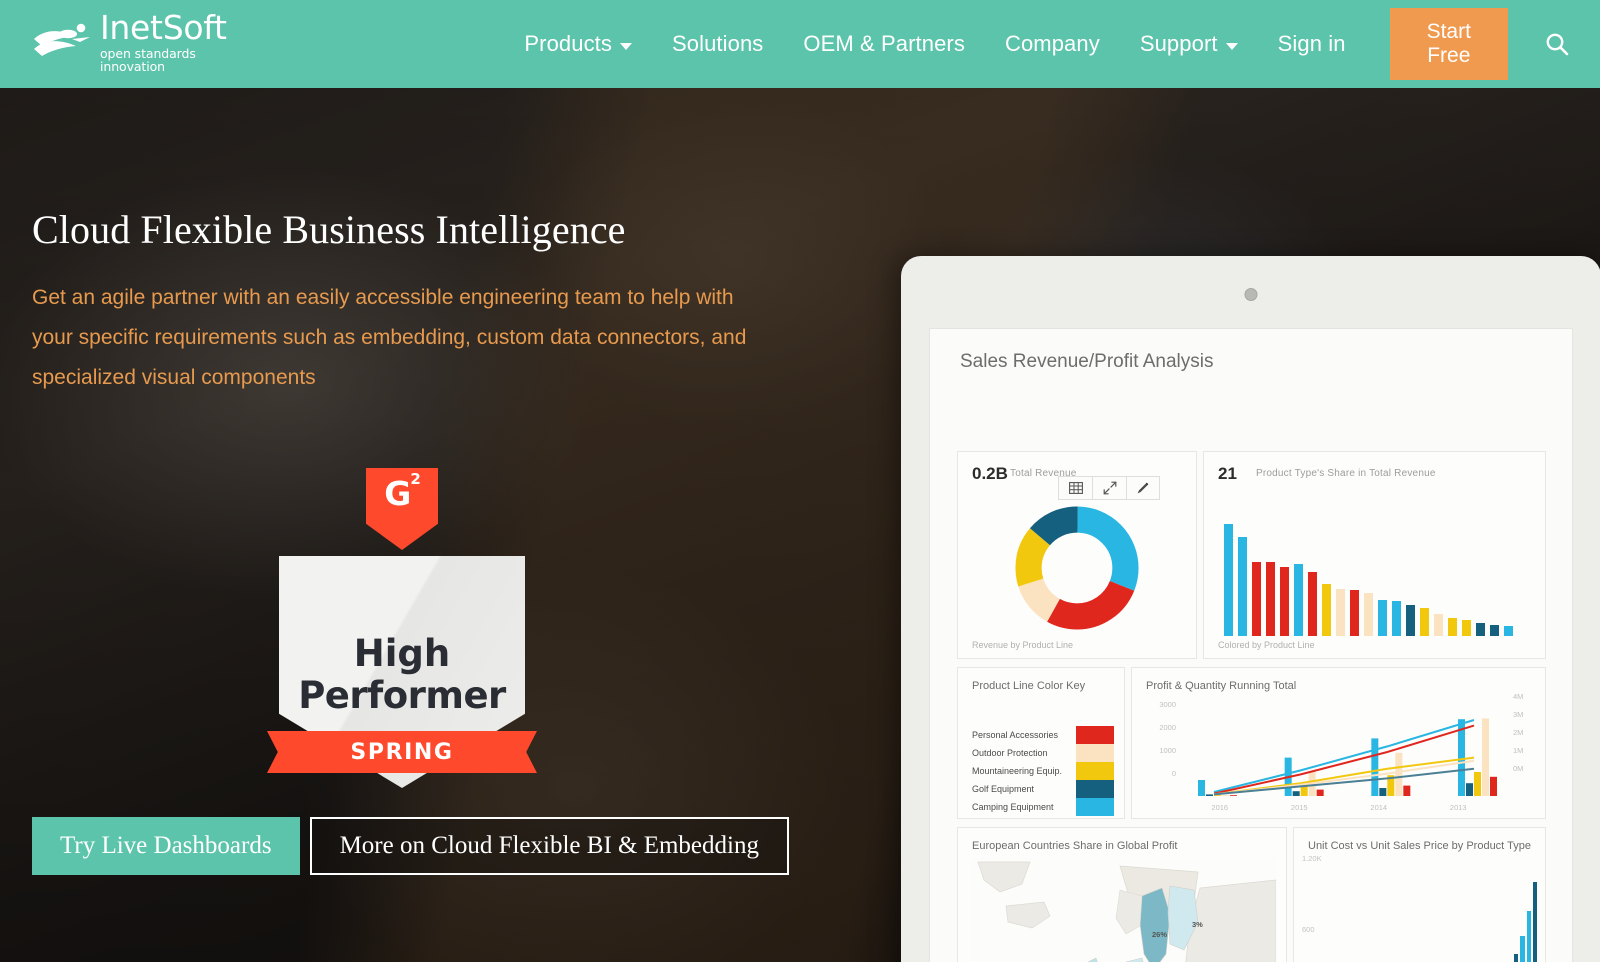 Image resolution: width=1600 pixels, height=962 pixels. What do you see at coordinates (1312, 908) in the screenshot?
I see `unit-chart-y-axis: 1.20K6001` at bounding box center [1312, 908].